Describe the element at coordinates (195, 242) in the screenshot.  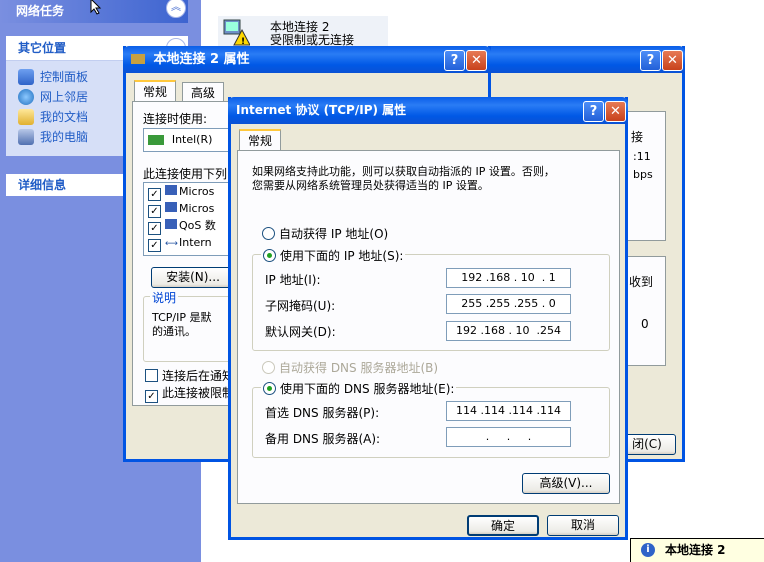
I see `item-label: Intern` at that location.